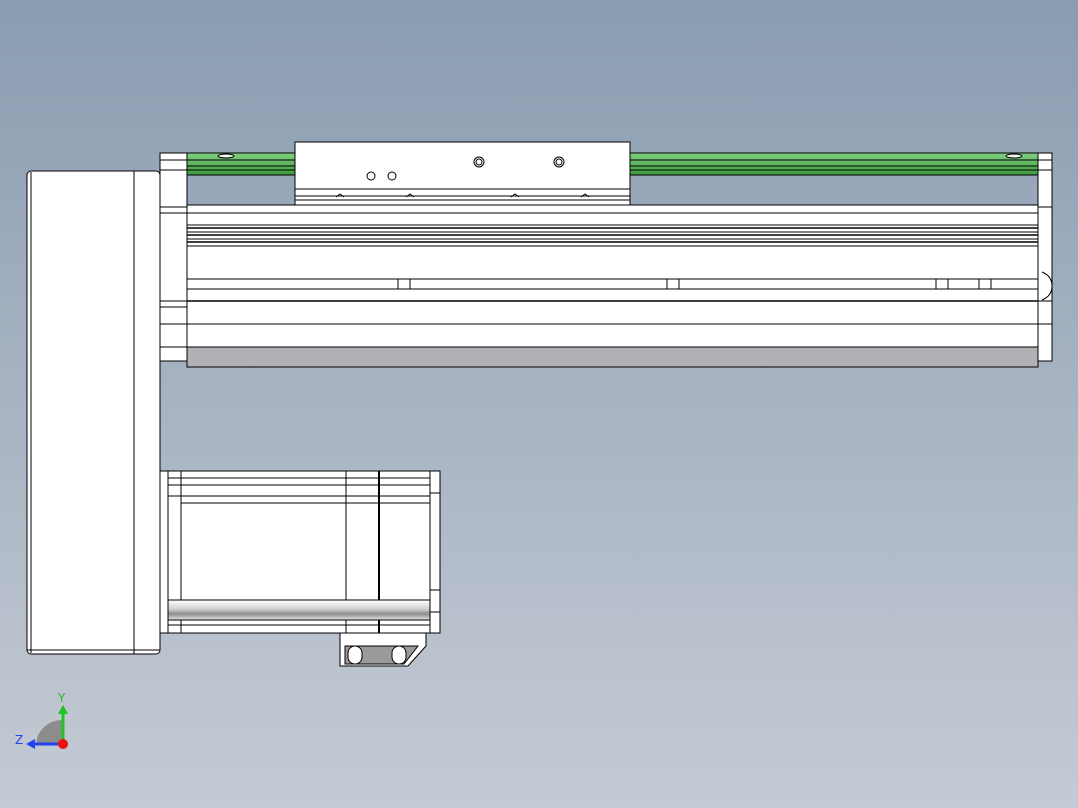 The width and height of the screenshot is (1078, 808). What do you see at coordinates (462, 173) in the screenshot?
I see `slider-carriage` at bounding box center [462, 173].